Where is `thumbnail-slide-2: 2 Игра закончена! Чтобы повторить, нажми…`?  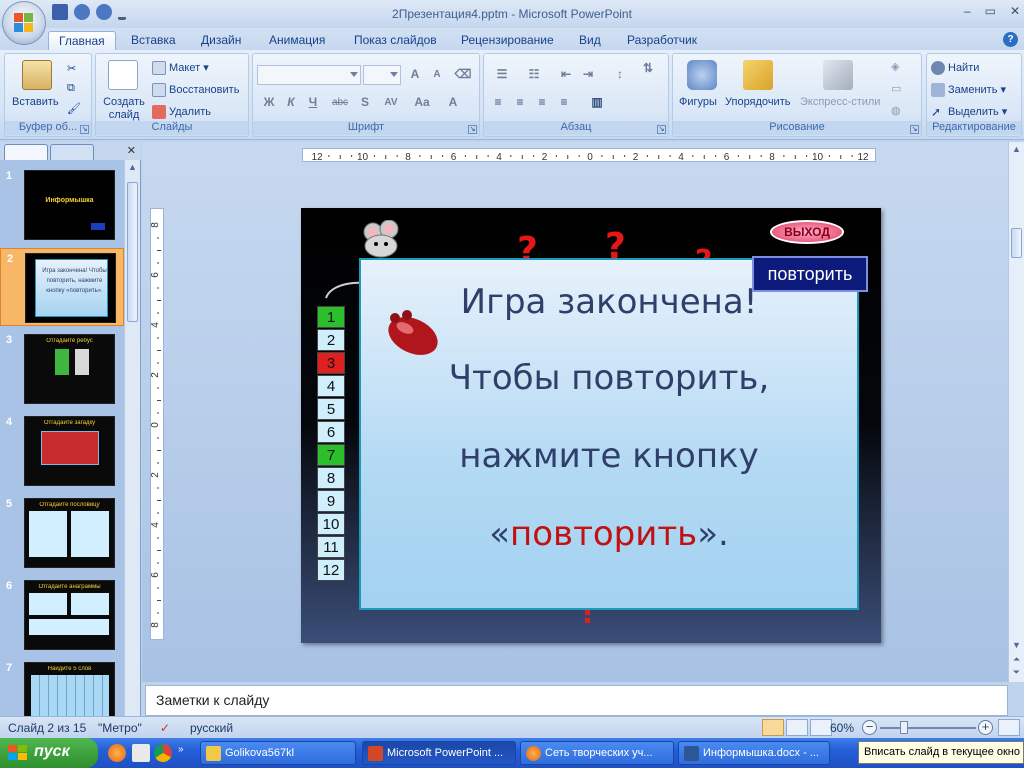 thumbnail-slide-2: 2 Игра закончена! Чтобы повторить, нажми… is located at coordinates (62, 287).